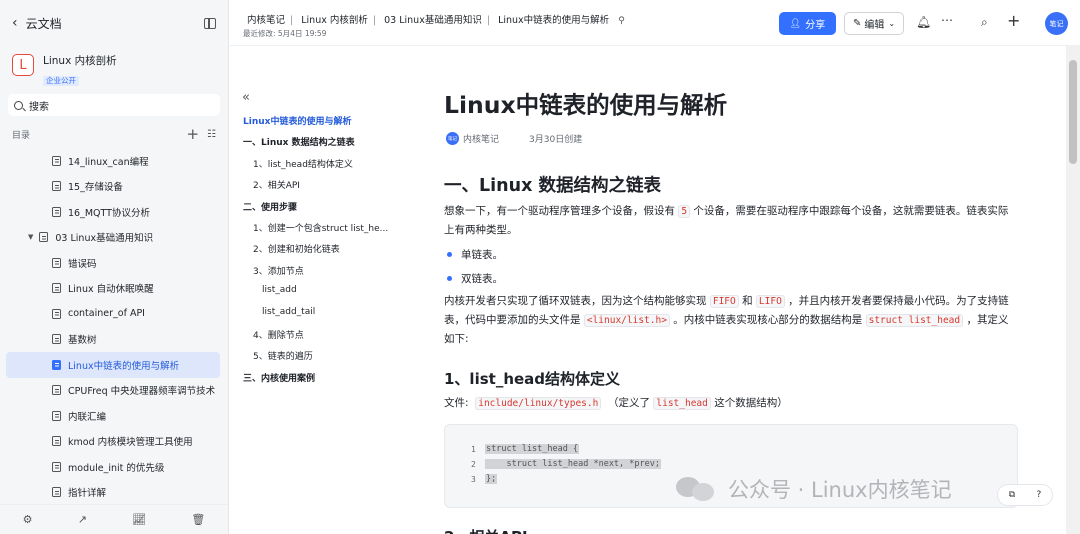 The width and height of the screenshot is (1080, 534). Describe the element at coordinates (947, 20) in the screenshot. I see `more-icon: ⋯` at that location.